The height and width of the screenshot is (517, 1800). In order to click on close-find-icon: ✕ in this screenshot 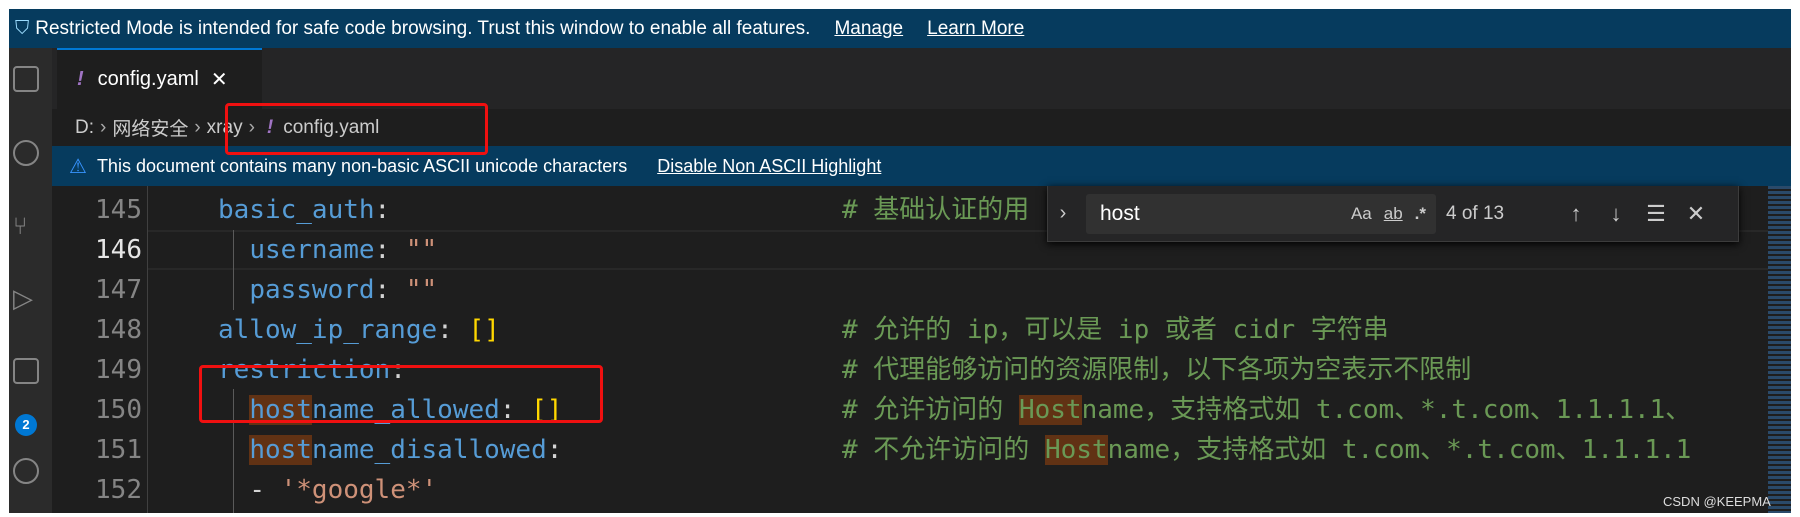, I will do `click(1696, 214)`.